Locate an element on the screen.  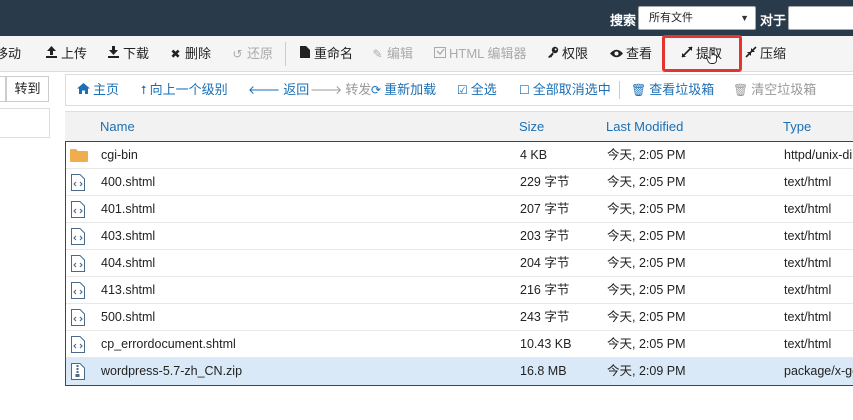
table-row: 413.shtml 216 字节 今天, 2:05 PM text/html is located at coordinates (459, 290).